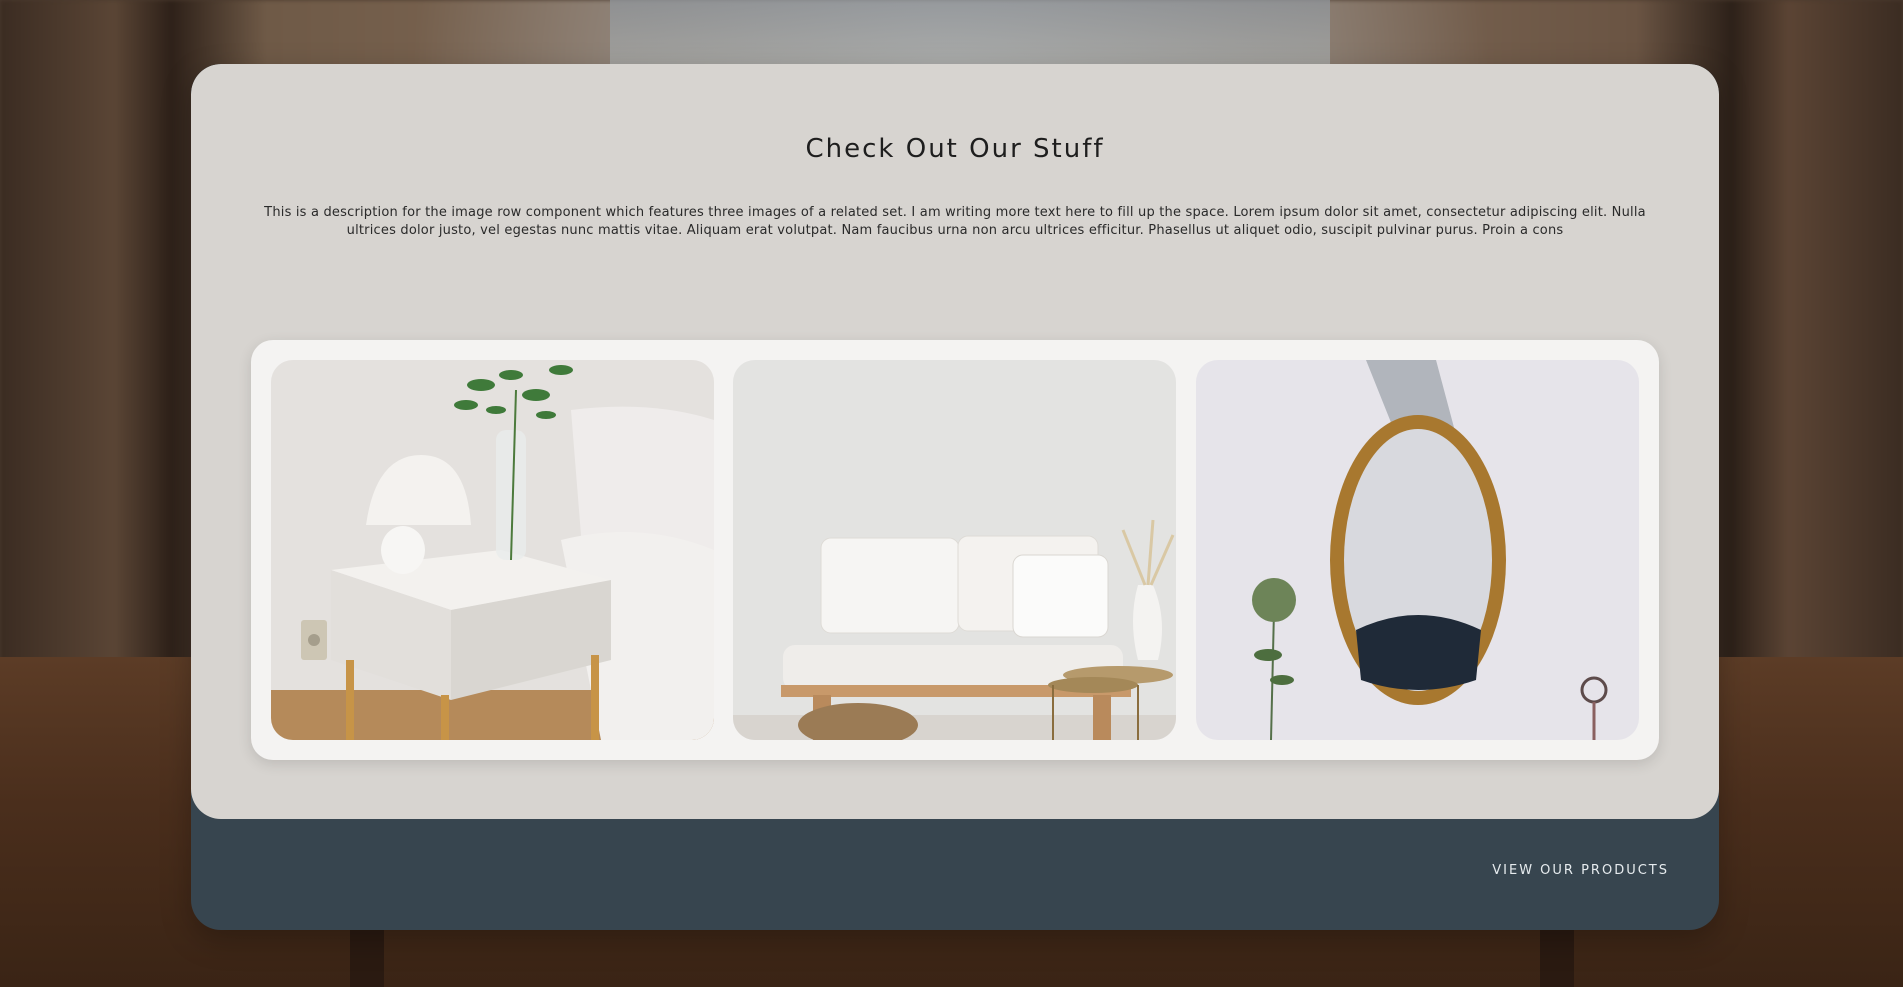 The image size is (1903, 987). I want to click on gallery-image-sofa, so click(954, 550).